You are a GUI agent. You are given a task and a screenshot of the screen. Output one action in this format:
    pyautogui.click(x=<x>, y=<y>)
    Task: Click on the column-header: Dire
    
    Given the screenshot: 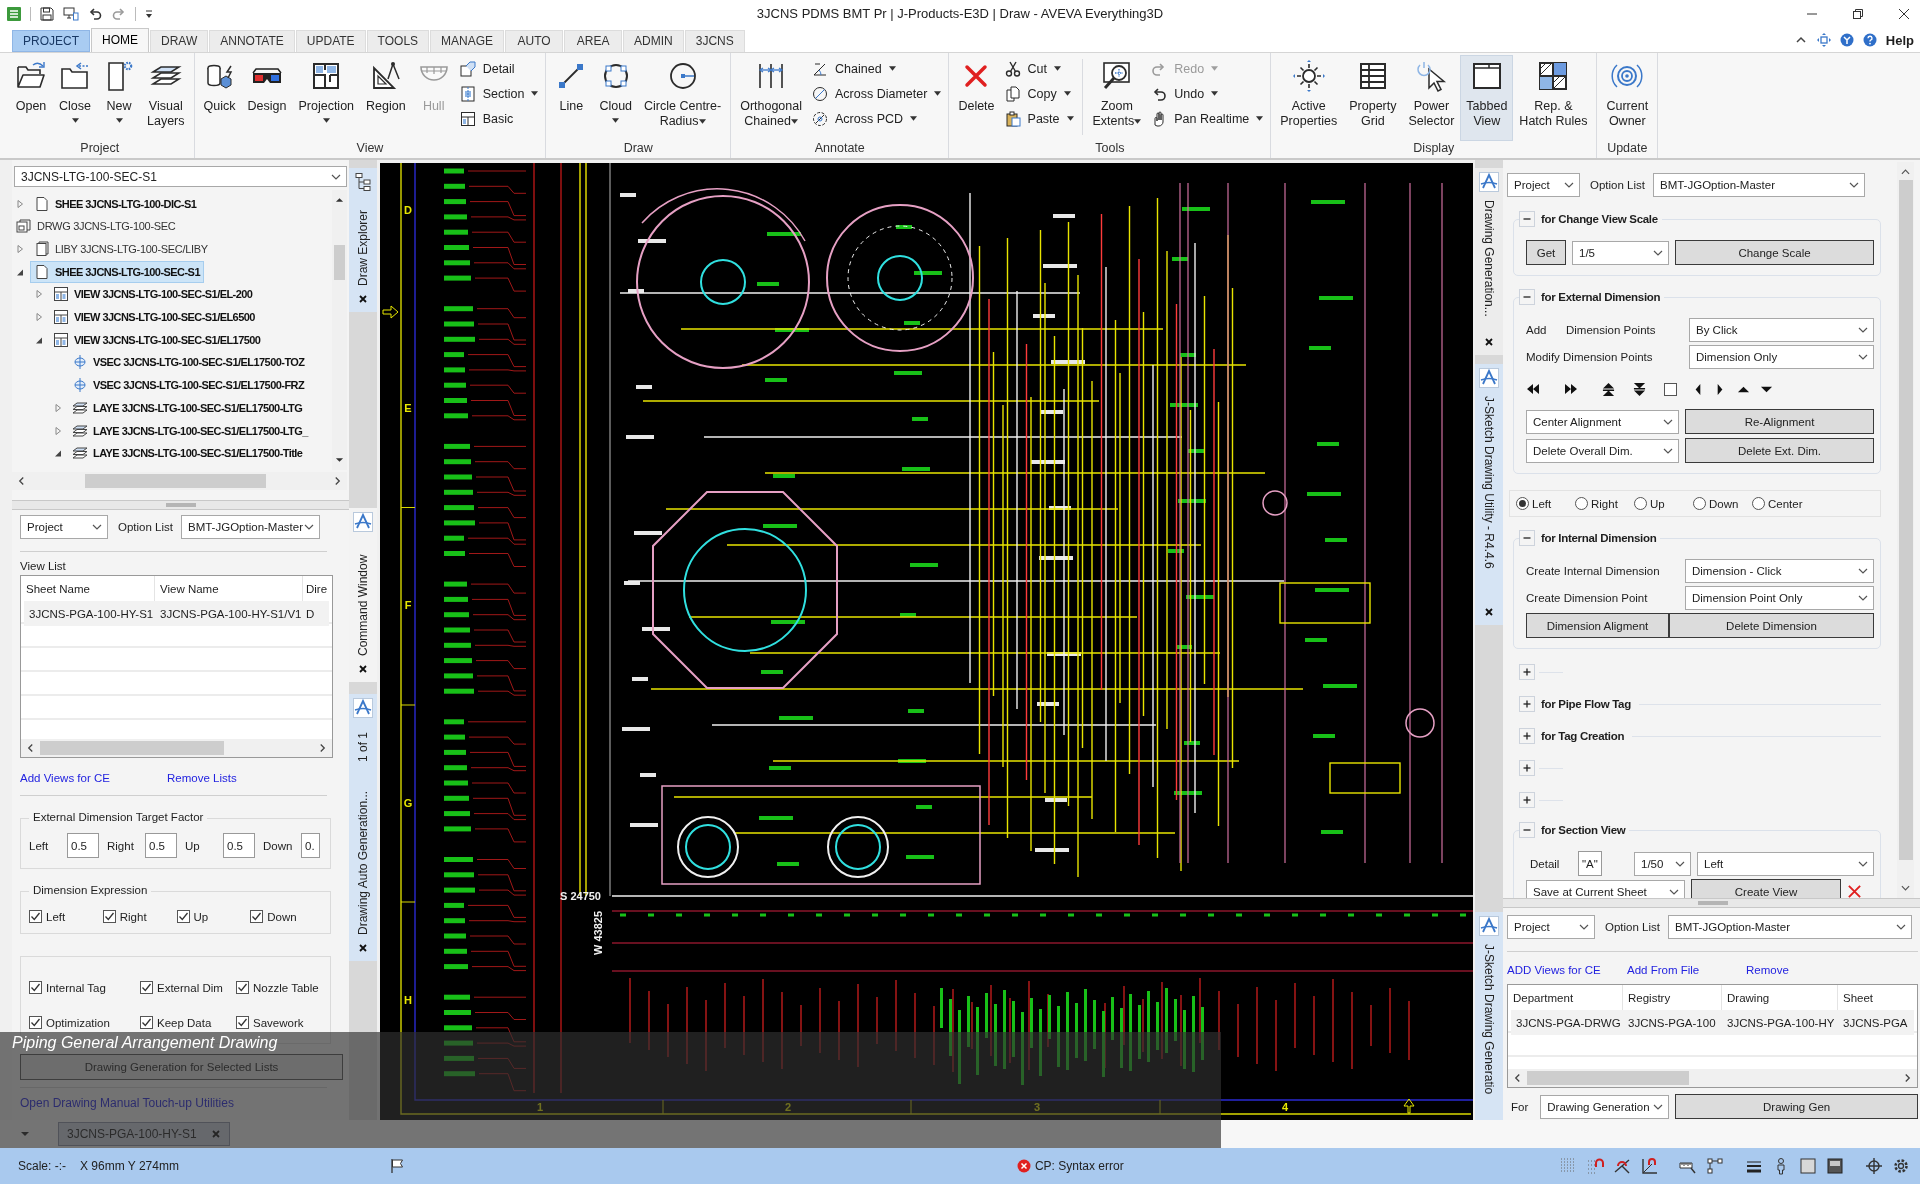 What is the action you would take?
    pyautogui.click(x=317, y=589)
    